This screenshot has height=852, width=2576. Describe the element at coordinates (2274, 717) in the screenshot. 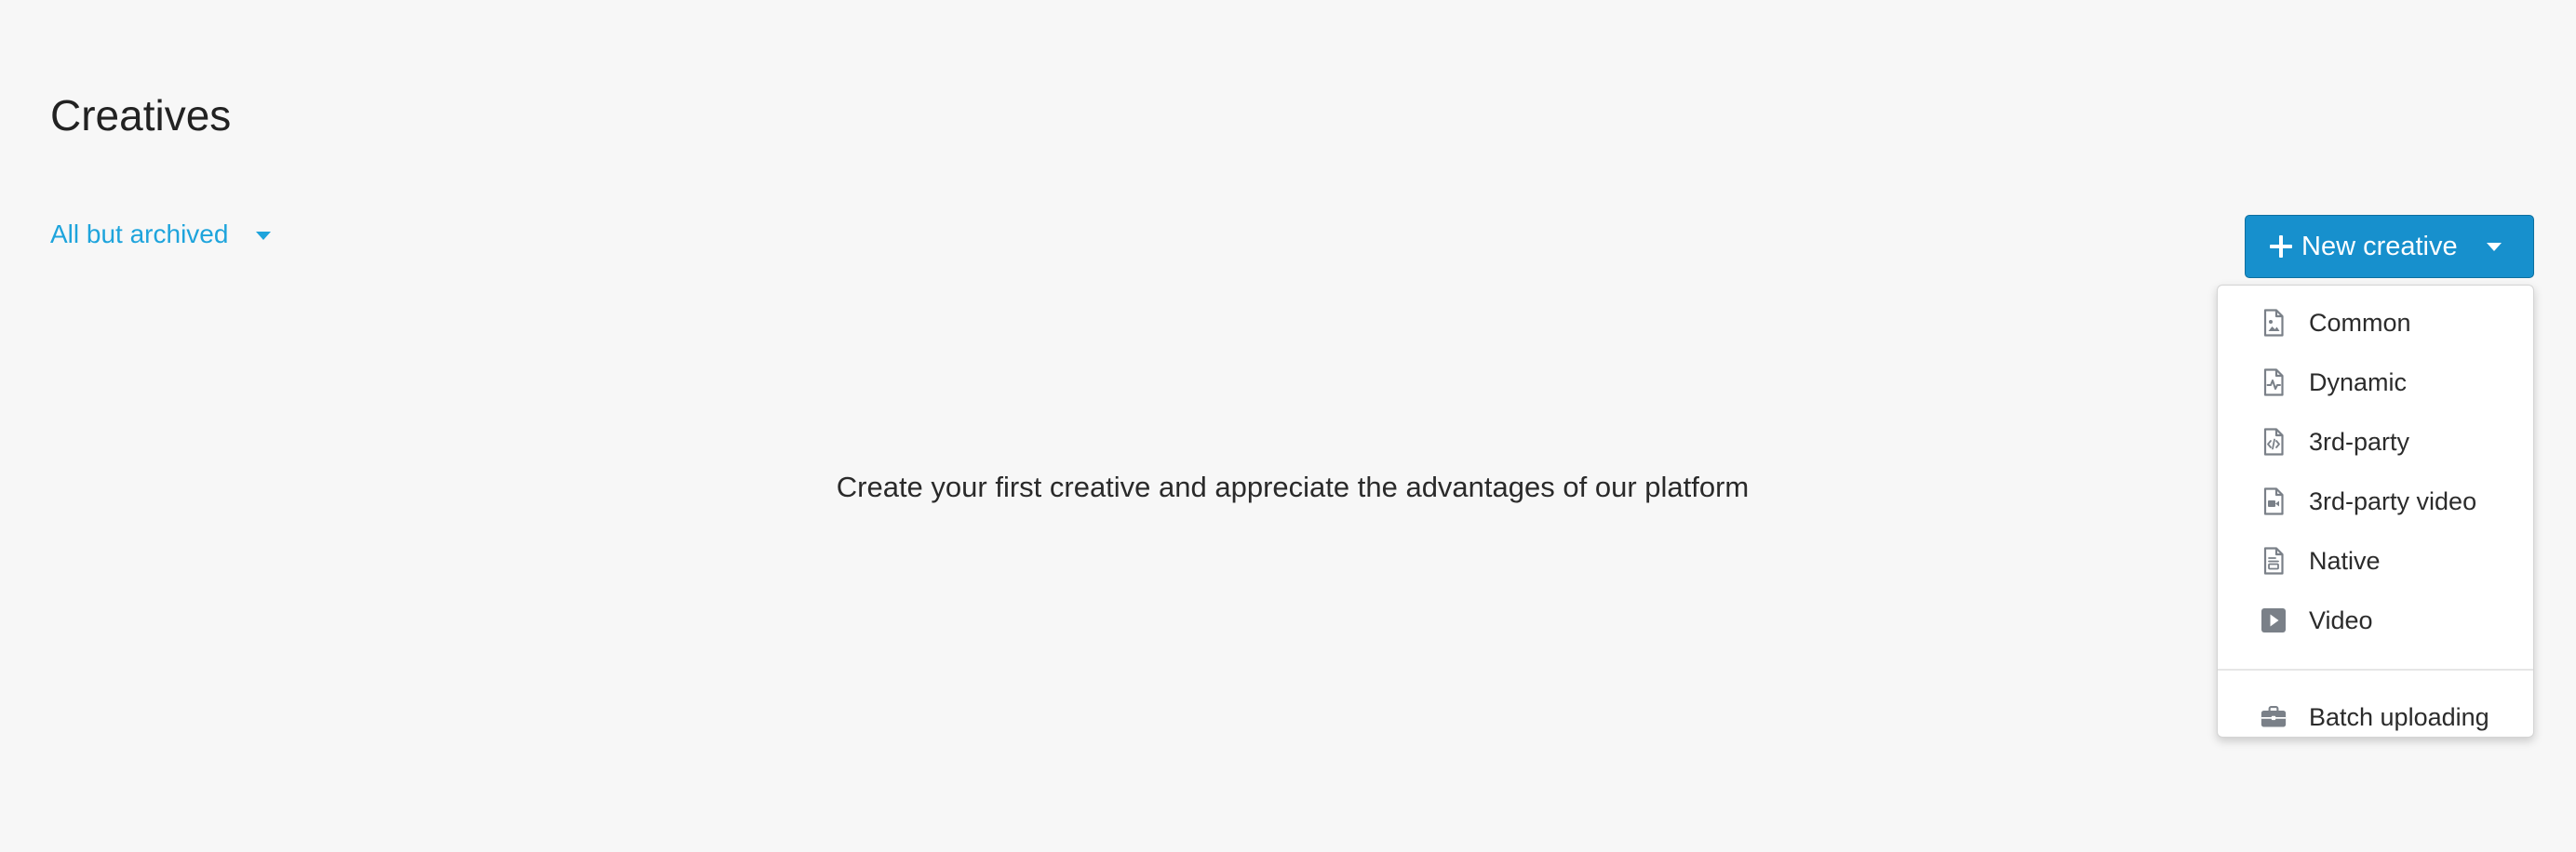

I see `briefcase-icon` at that location.